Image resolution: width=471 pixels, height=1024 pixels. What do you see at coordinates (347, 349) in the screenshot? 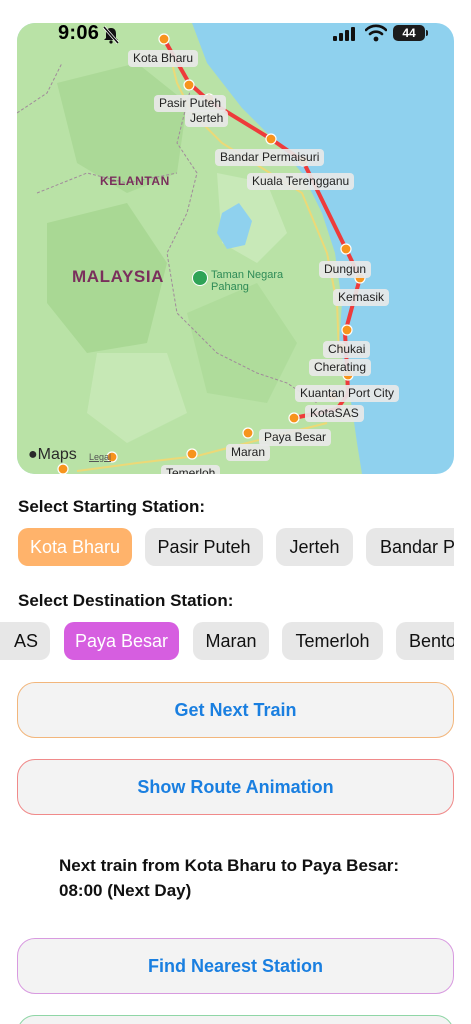
I see `station-label: Chukai` at bounding box center [347, 349].